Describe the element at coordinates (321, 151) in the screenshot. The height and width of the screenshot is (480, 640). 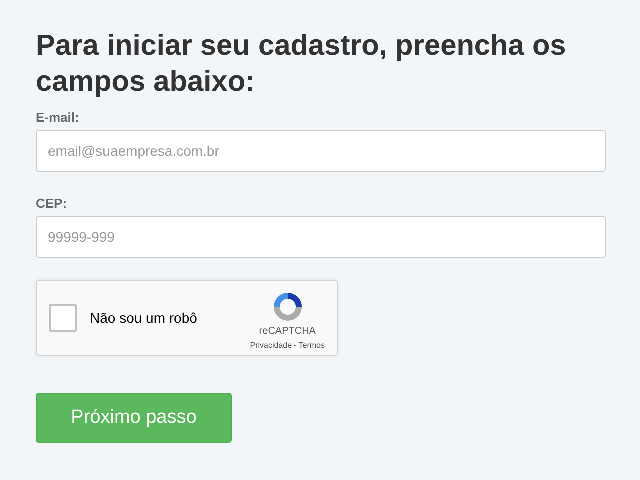
I see `input-field: email@suaempresa.com.br` at that location.